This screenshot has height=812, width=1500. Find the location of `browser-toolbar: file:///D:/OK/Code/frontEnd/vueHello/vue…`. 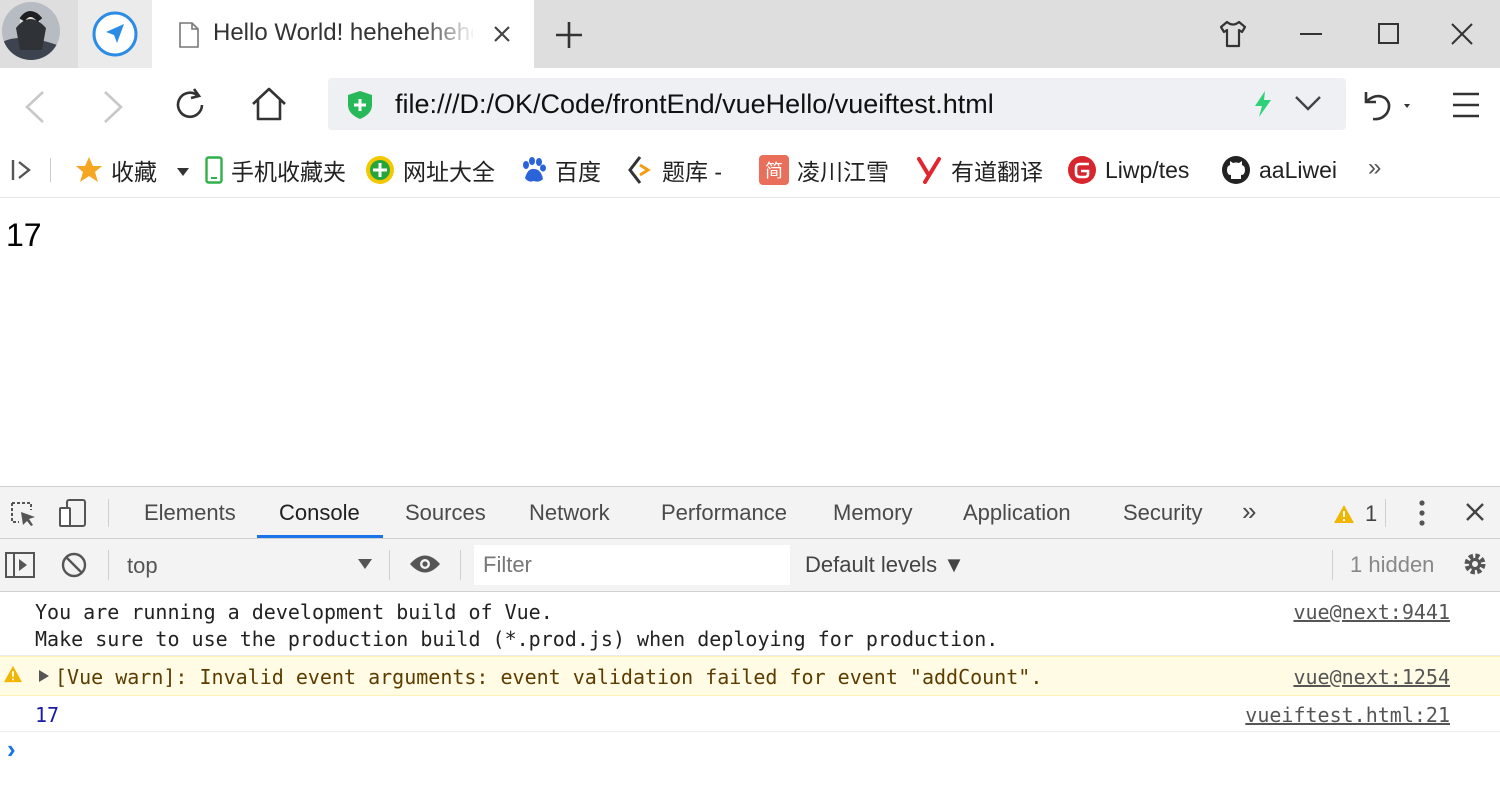

browser-toolbar: file:///D:/OK/Code/frontEnd/vueHello/vue… is located at coordinates (750, 105).